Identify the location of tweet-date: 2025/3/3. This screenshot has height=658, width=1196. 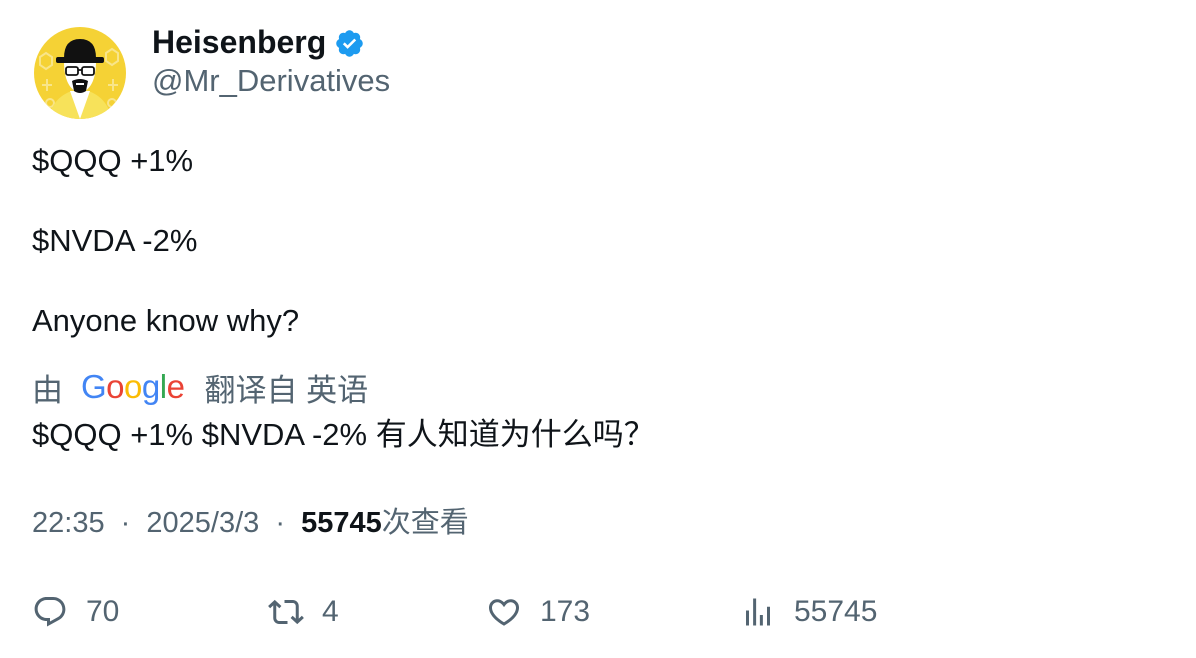
(202, 523).